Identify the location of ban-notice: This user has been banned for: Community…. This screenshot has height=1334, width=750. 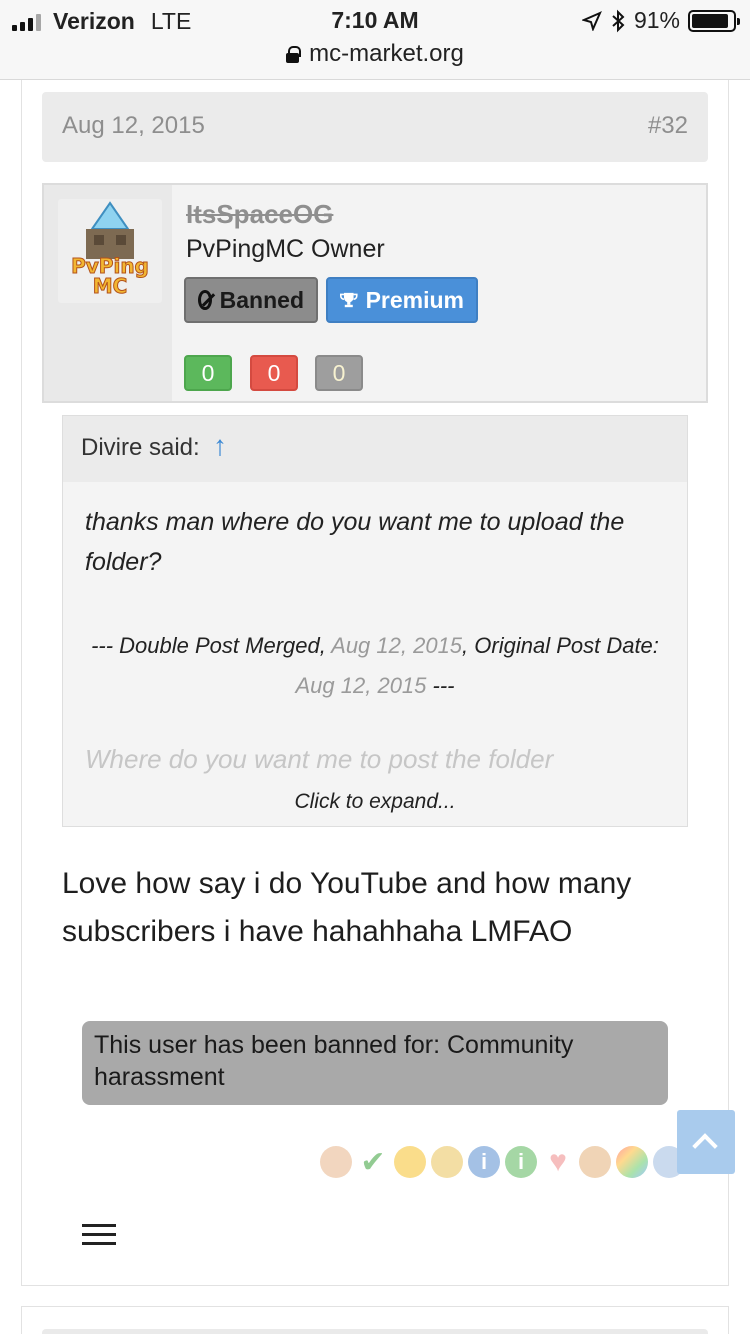
(375, 1063).